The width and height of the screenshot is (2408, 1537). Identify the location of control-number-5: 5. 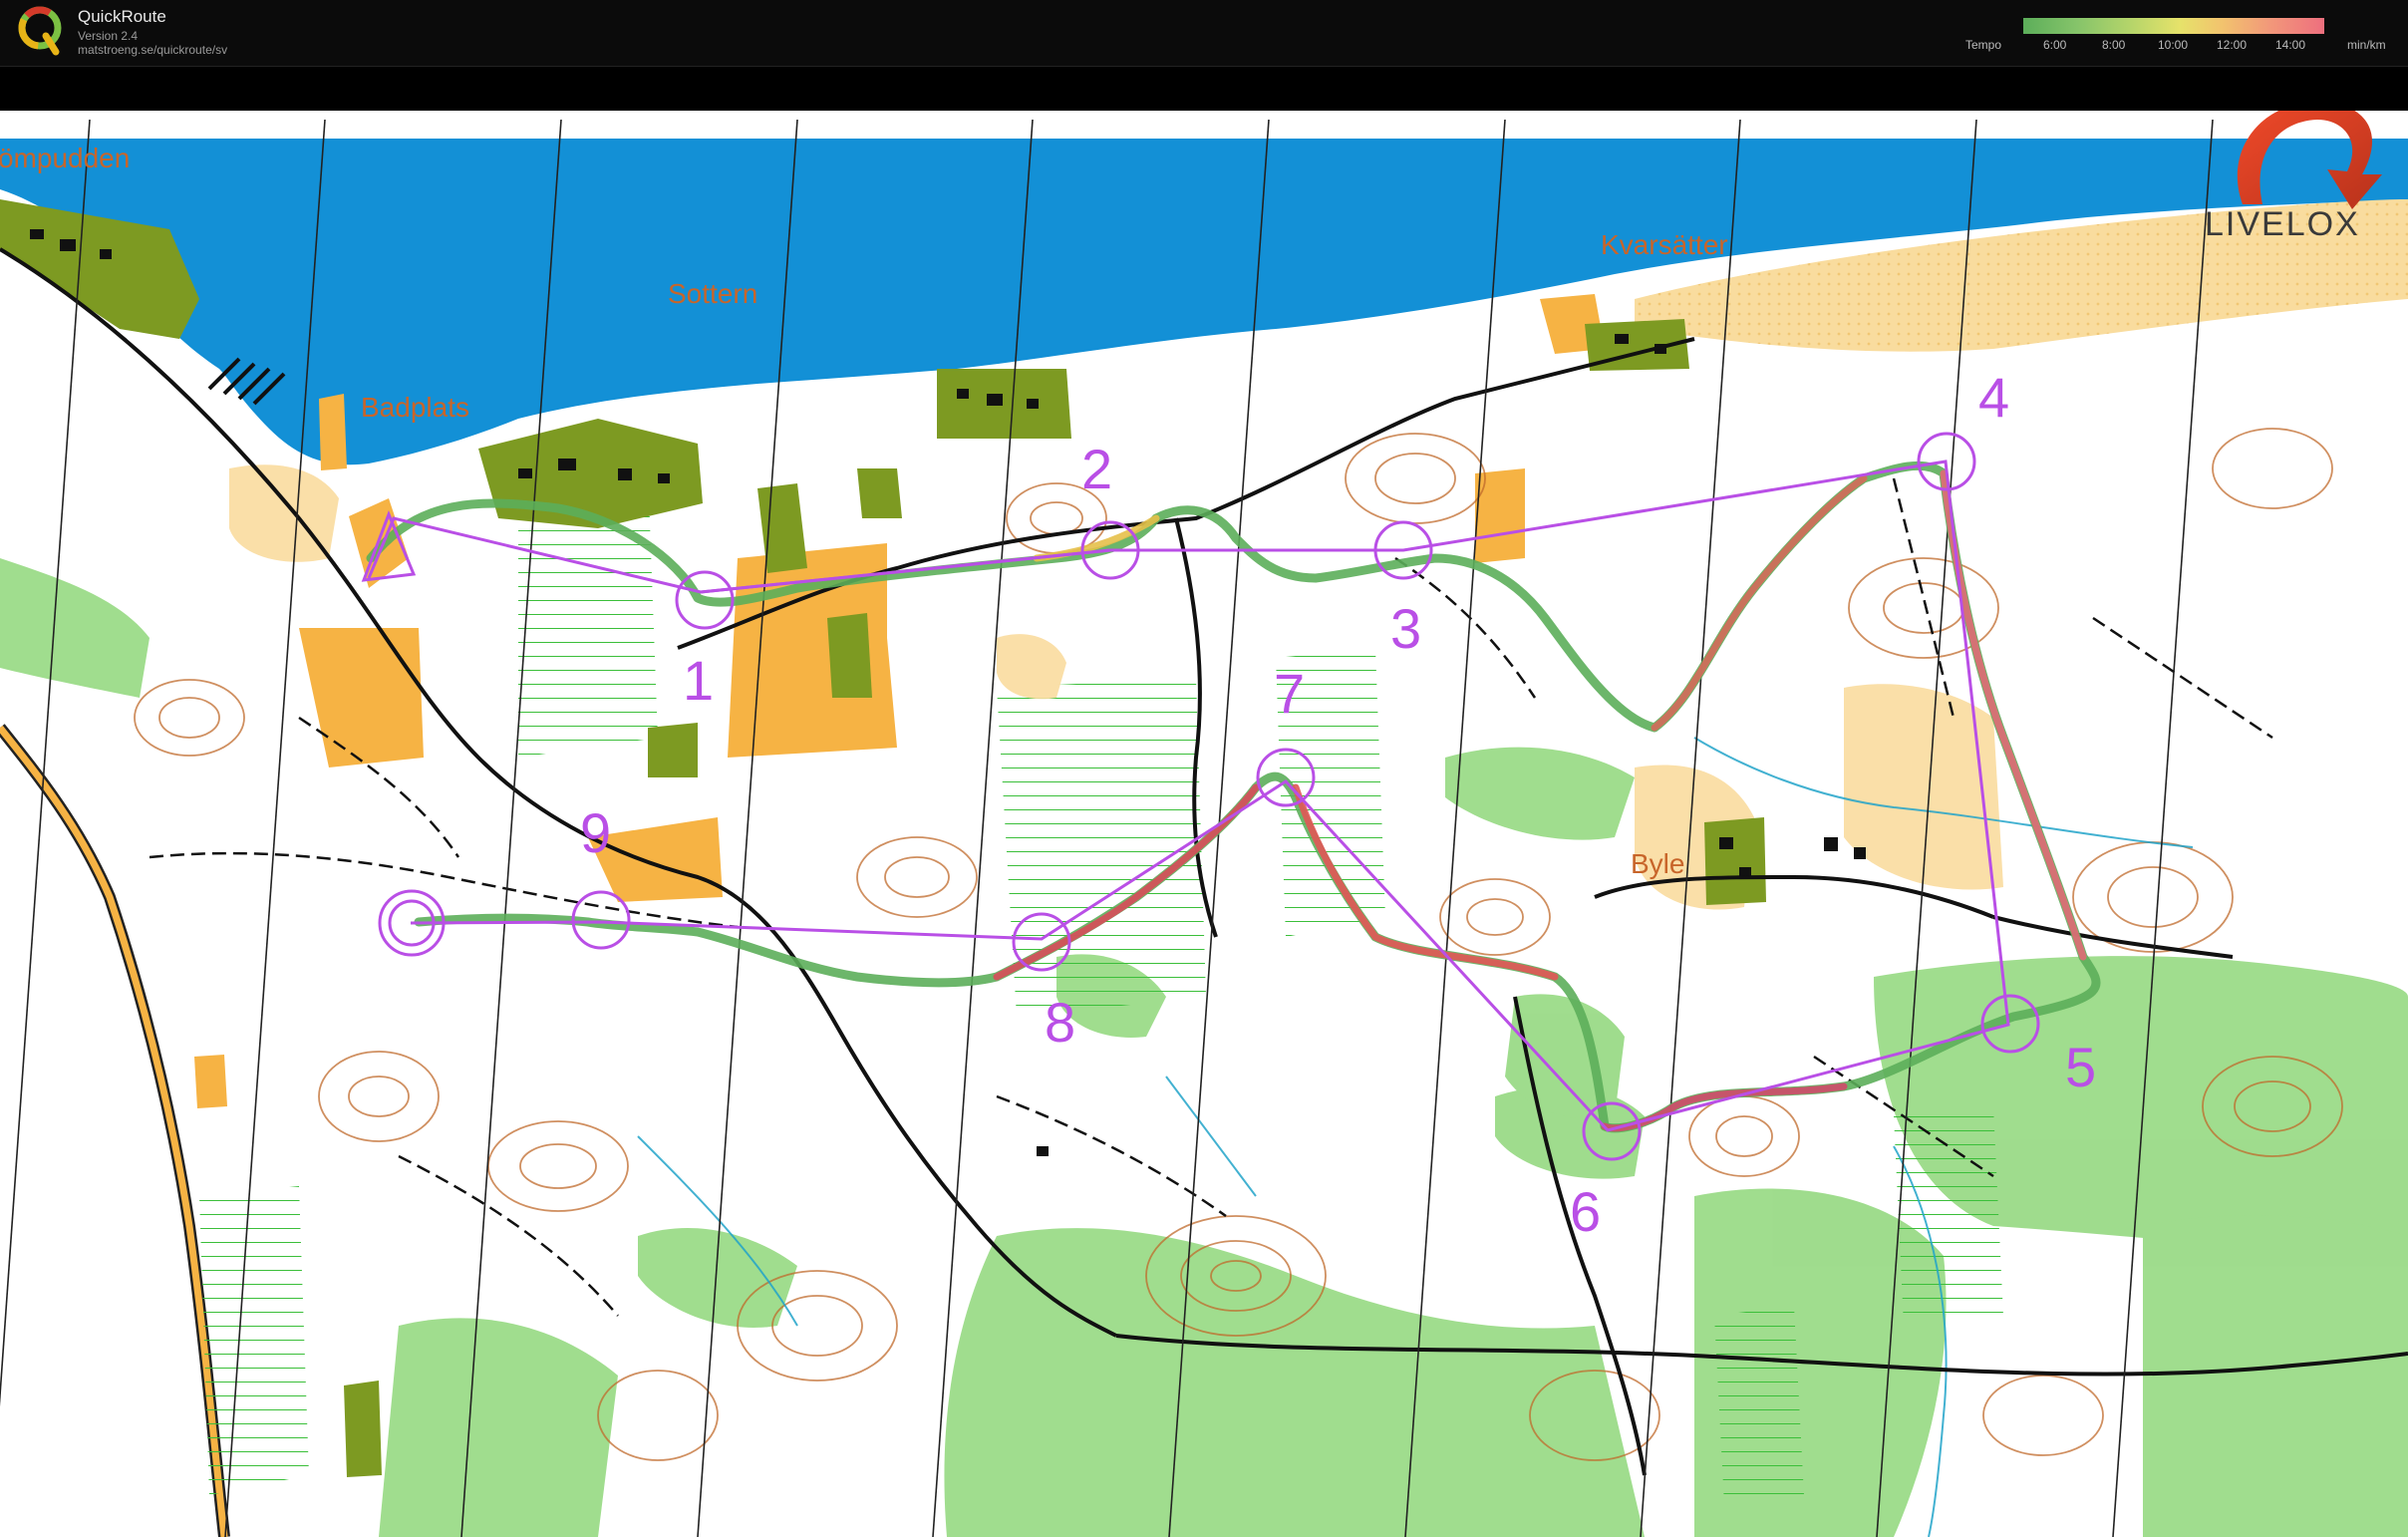
(2080, 1067).